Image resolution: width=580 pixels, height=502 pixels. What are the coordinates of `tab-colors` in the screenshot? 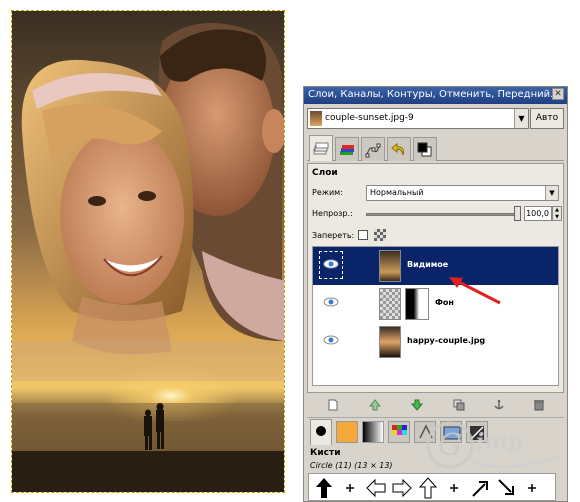 It's located at (425, 149).